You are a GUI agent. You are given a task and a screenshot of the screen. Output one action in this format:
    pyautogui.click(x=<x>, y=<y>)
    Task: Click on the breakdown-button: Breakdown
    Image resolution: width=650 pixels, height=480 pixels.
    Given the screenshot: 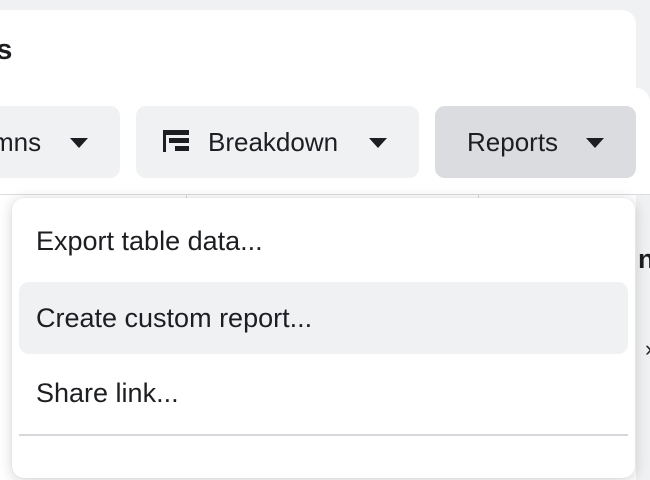 What is the action you would take?
    pyautogui.click(x=277, y=142)
    